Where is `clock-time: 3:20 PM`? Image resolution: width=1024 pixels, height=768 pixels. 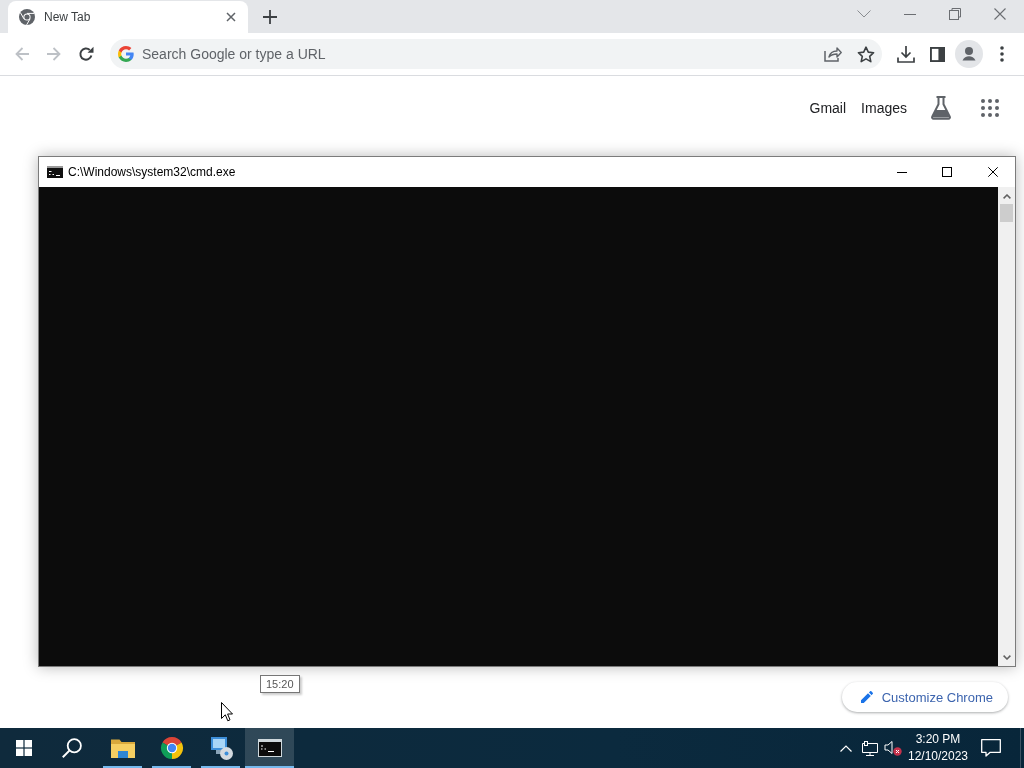
clock-time: 3:20 PM is located at coordinates (938, 739).